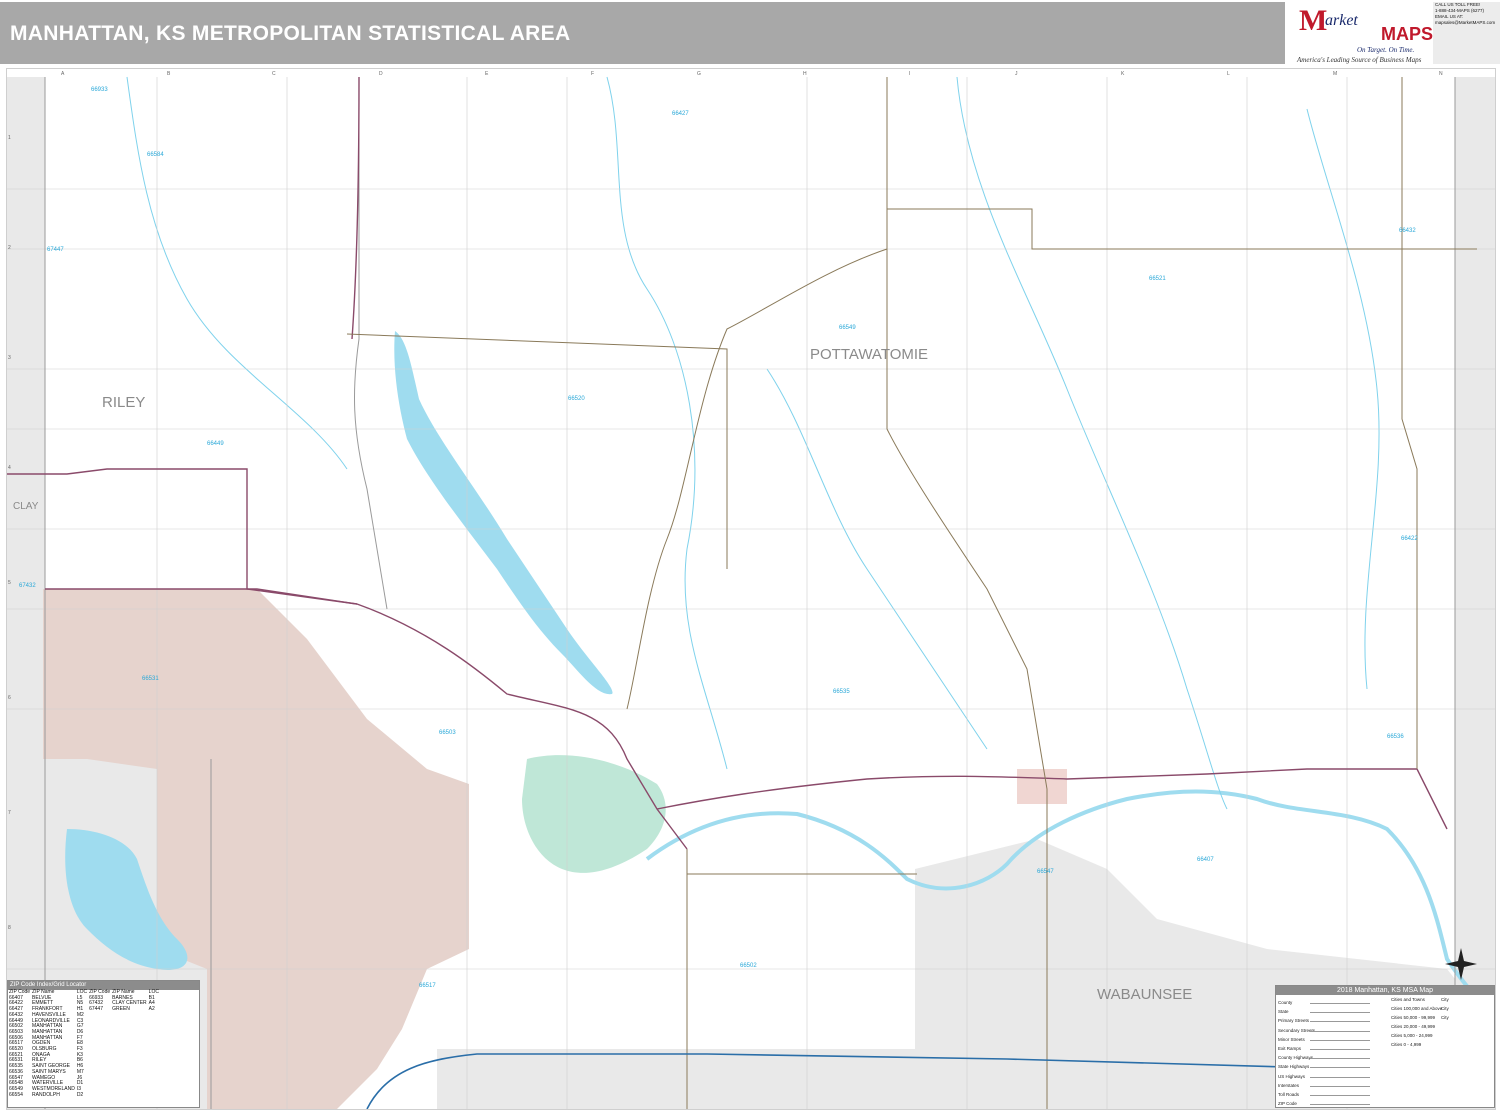  Describe the element at coordinates (487, 74) in the screenshot. I see `grid-col-label: E` at that location.